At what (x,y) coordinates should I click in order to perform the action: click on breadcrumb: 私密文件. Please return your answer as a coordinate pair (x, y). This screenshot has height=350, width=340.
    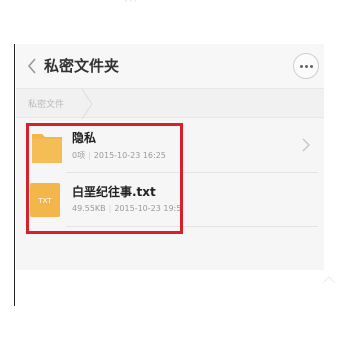
    Looking at the image, I should click on (170, 103).